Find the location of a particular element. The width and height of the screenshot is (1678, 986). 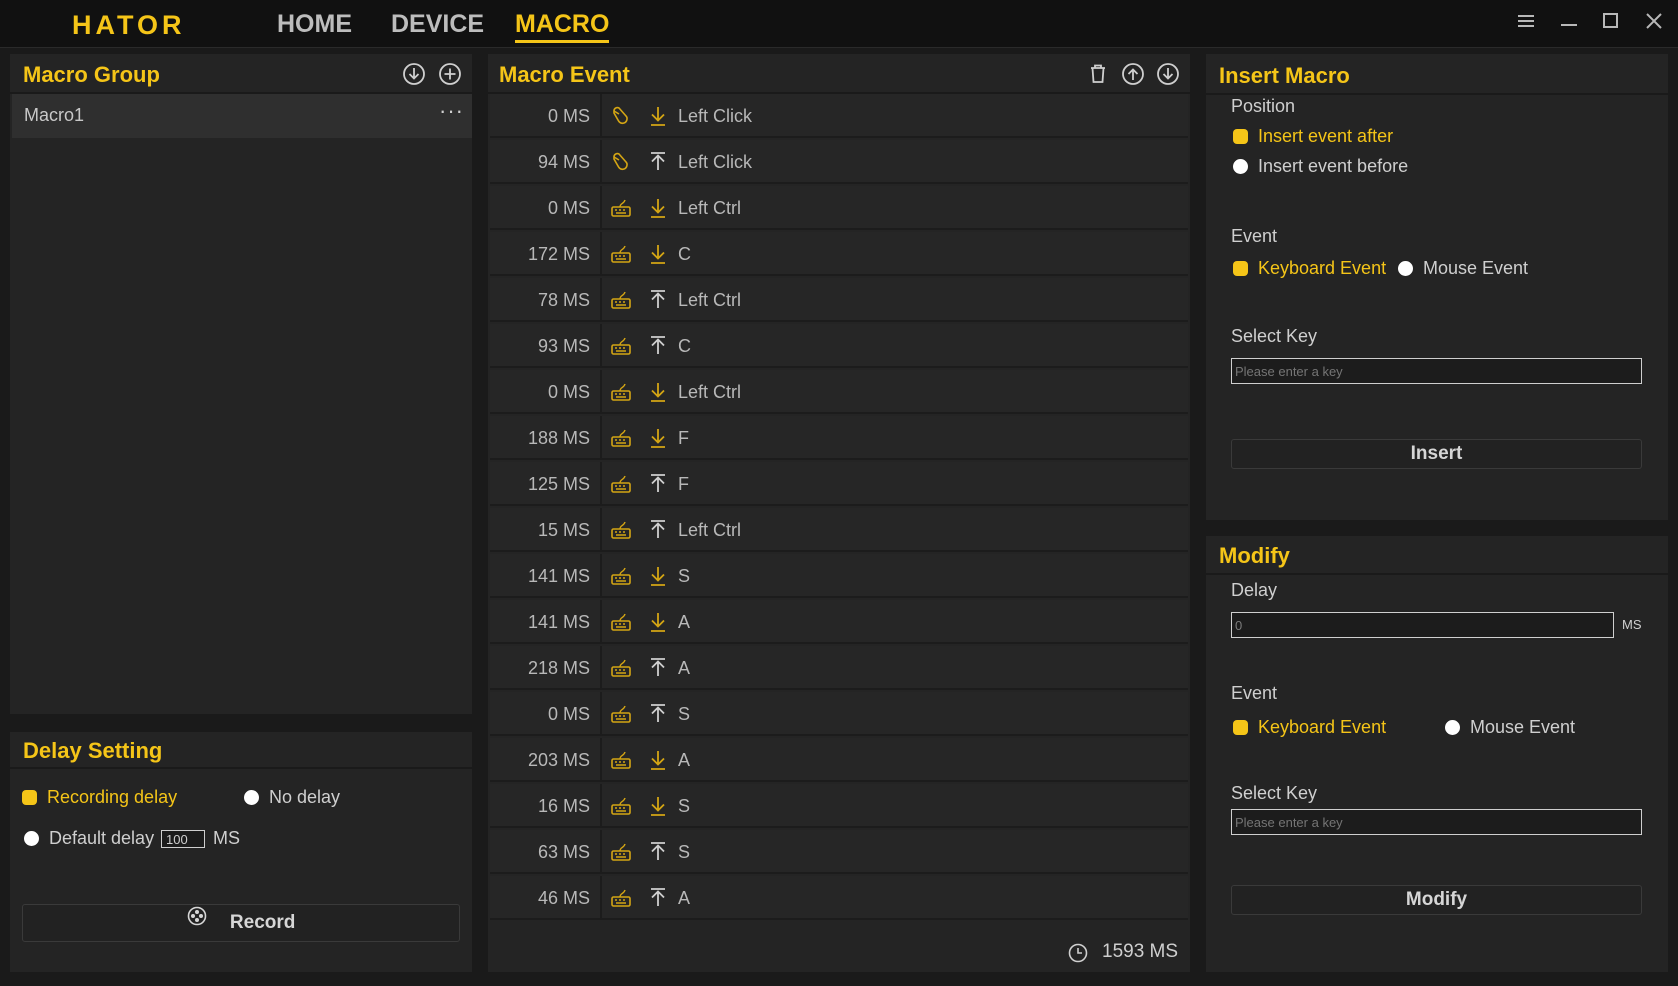

default-delay-input is located at coordinates (183, 839).